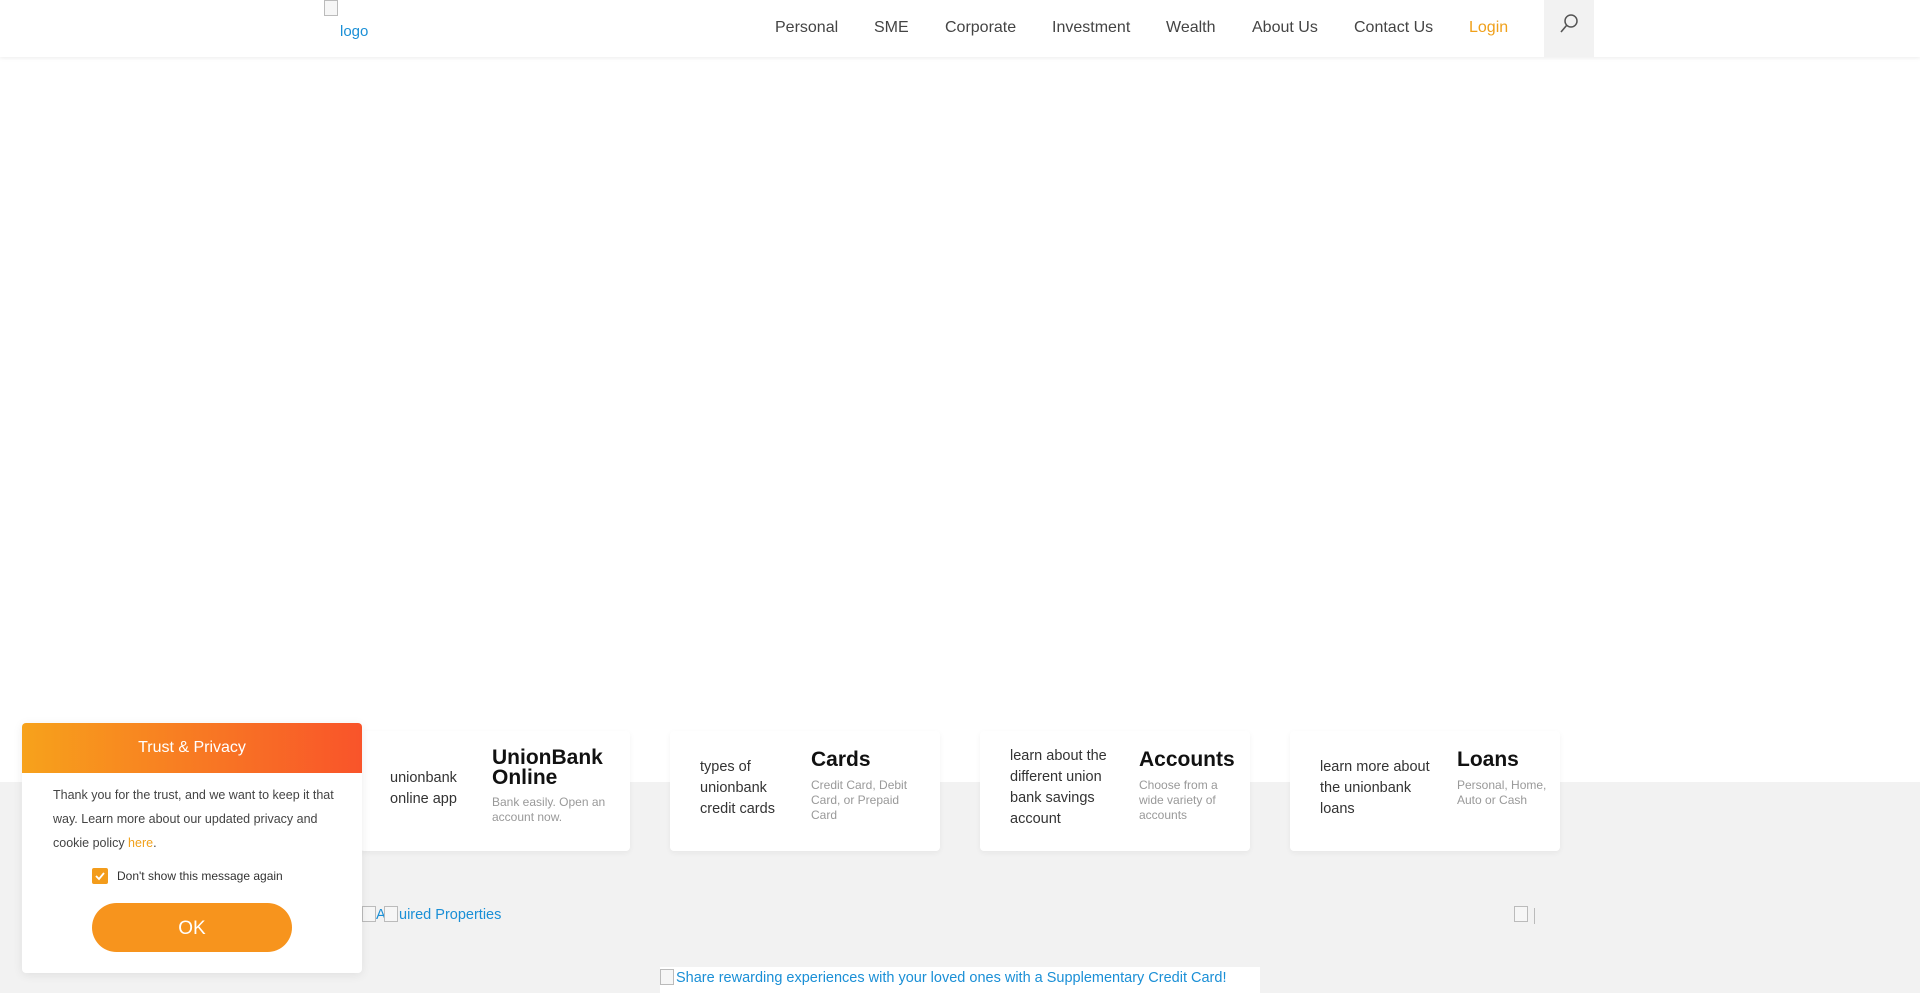  I want to click on card-description: Choose from a wide variety of accounts, so click(1178, 800).